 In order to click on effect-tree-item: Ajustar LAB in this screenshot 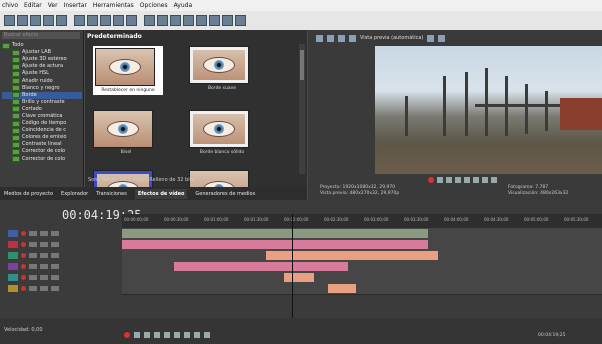, I will do `click(42, 52)`.